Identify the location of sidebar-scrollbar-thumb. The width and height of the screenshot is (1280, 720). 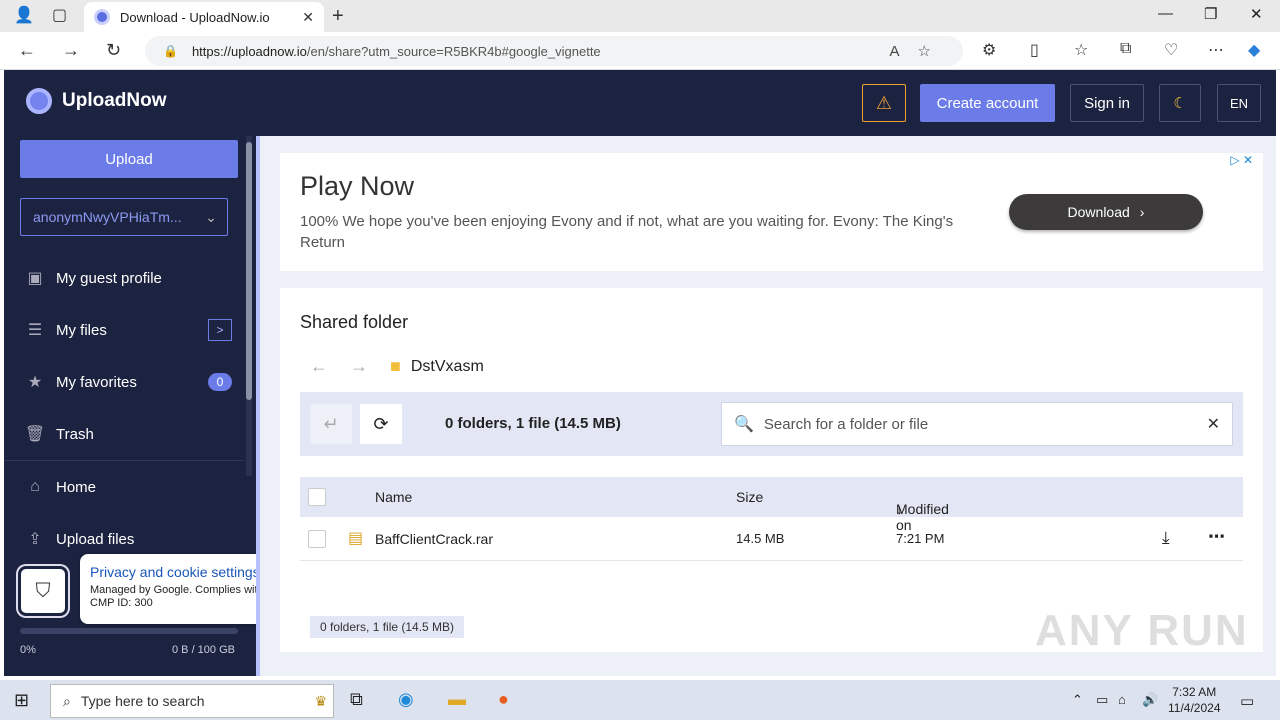
(249, 271).